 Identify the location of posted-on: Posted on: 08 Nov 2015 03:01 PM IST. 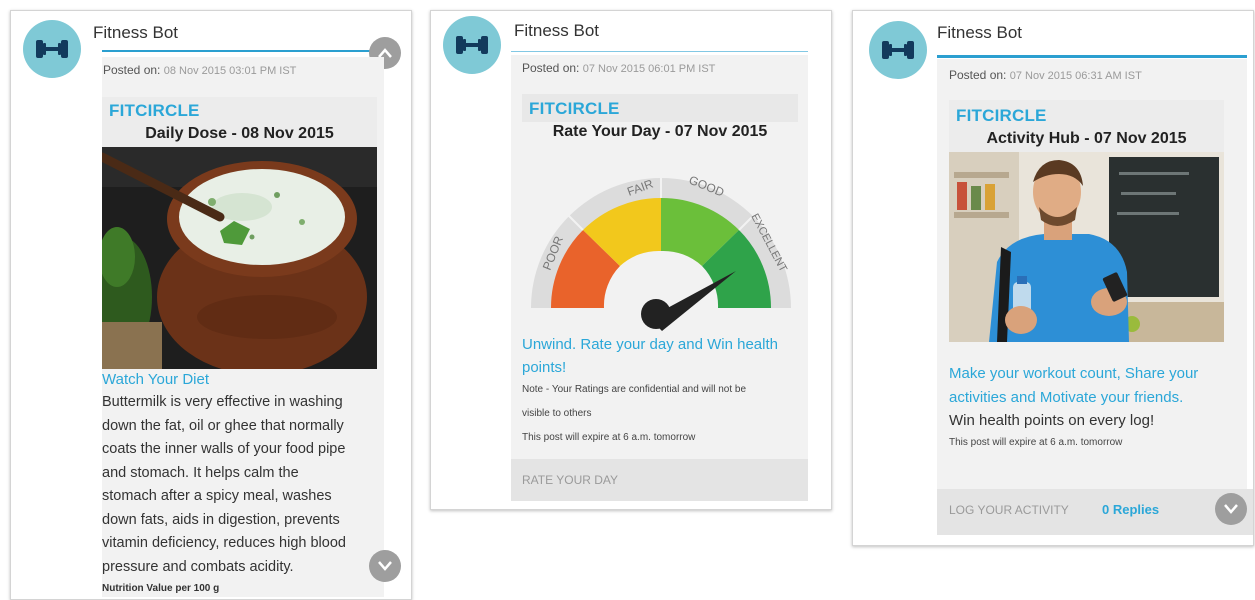
(199, 70).